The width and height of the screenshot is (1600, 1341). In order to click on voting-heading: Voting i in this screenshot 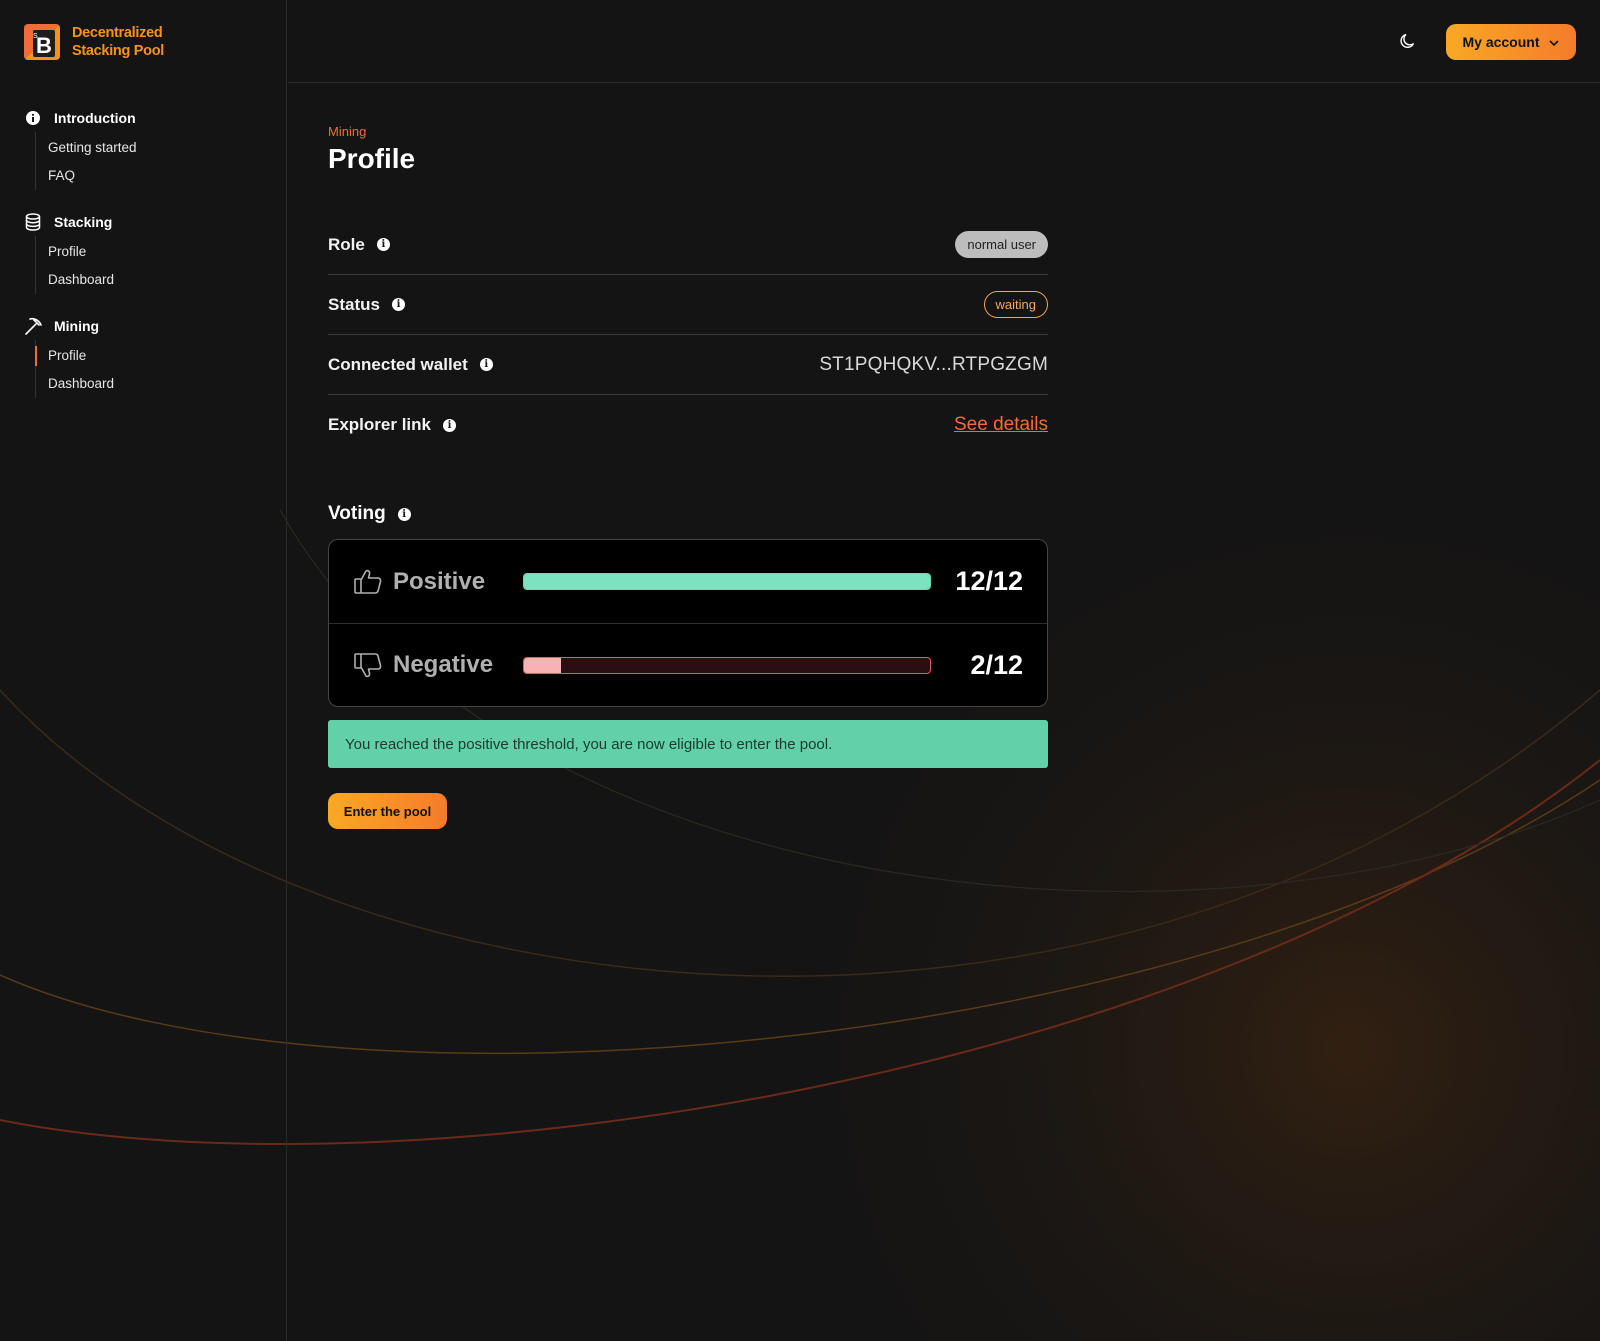, I will do `click(688, 514)`.